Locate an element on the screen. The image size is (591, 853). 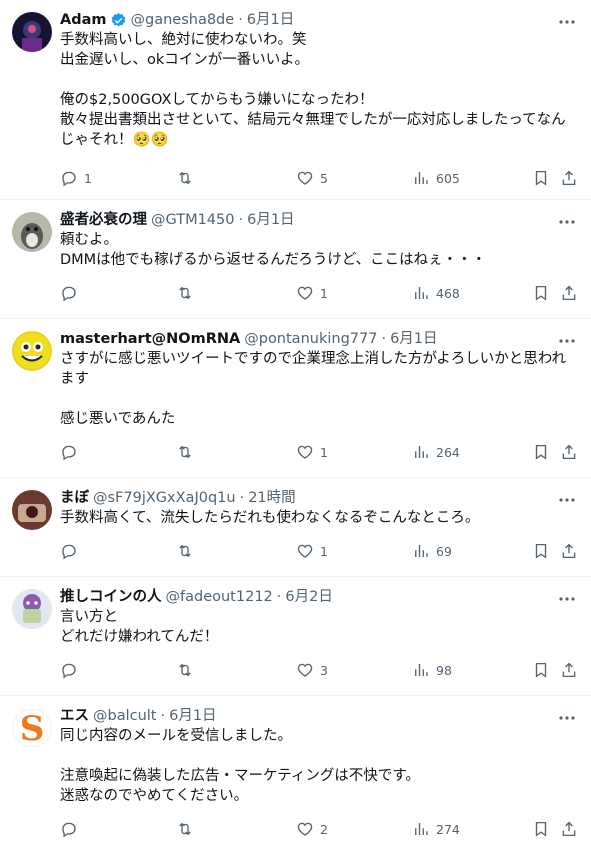
reply-button: 1 is located at coordinates (76, 178).